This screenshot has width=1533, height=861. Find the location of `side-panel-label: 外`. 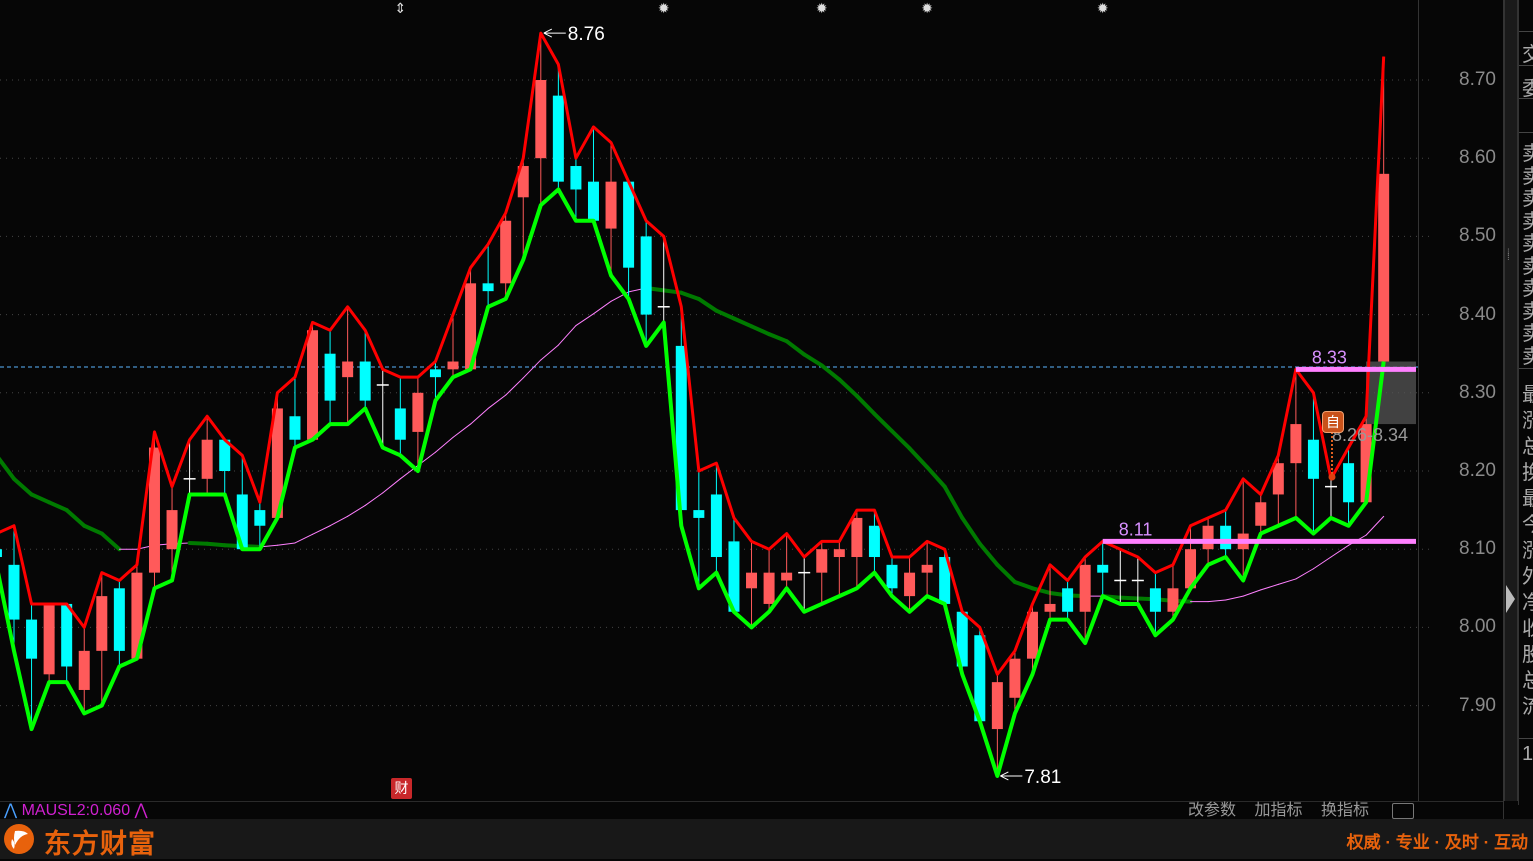

side-panel-label: 外 is located at coordinates (1527, 574).